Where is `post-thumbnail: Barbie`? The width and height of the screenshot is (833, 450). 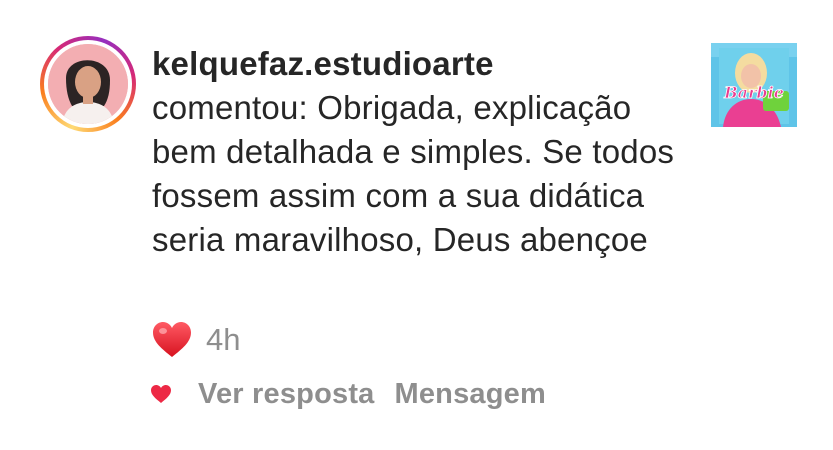
post-thumbnail: Barbie is located at coordinates (754, 85).